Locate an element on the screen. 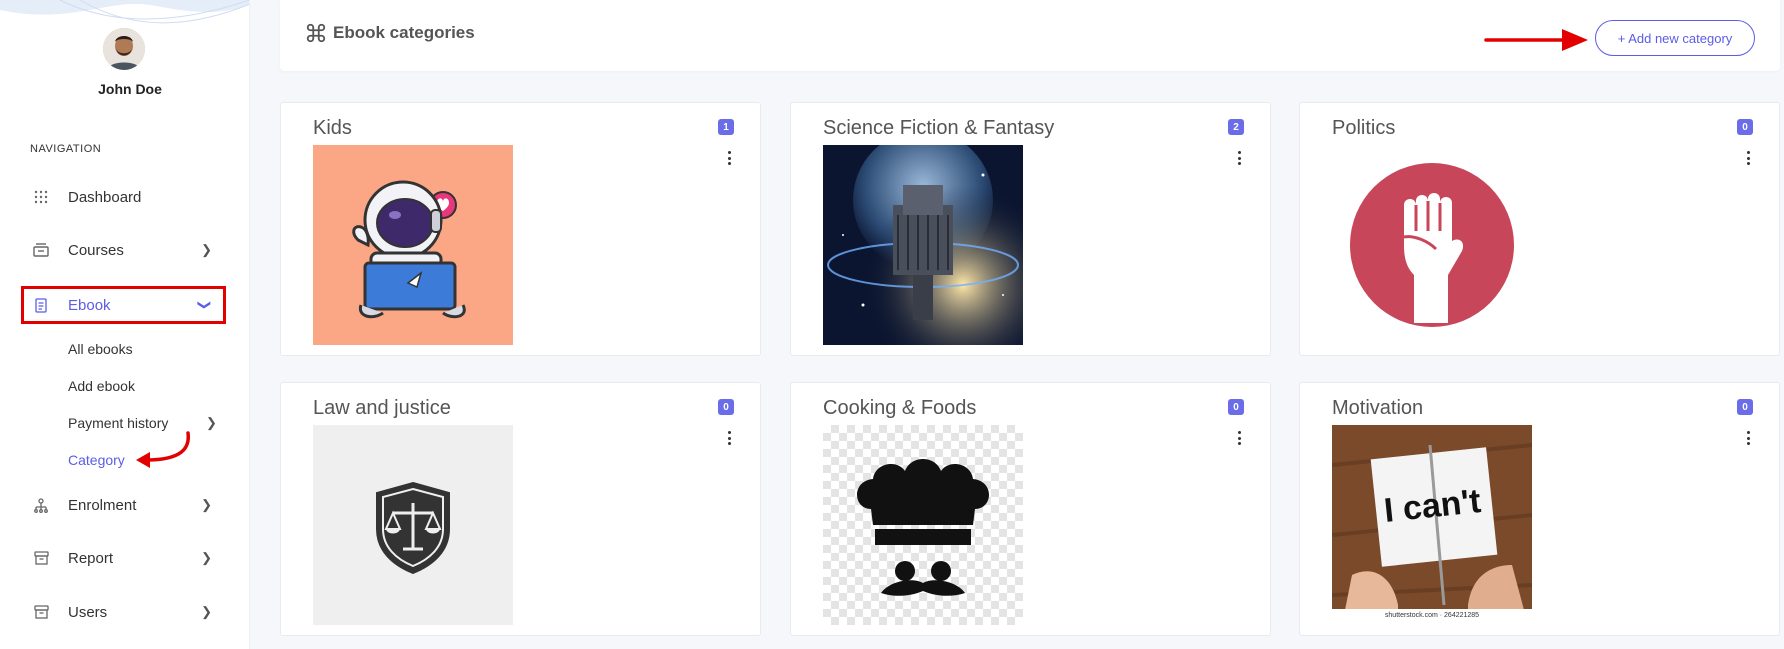 Image resolution: width=1784 pixels, height=649 pixels. space-city-illustration-icon is located at coordinates (923, 245).